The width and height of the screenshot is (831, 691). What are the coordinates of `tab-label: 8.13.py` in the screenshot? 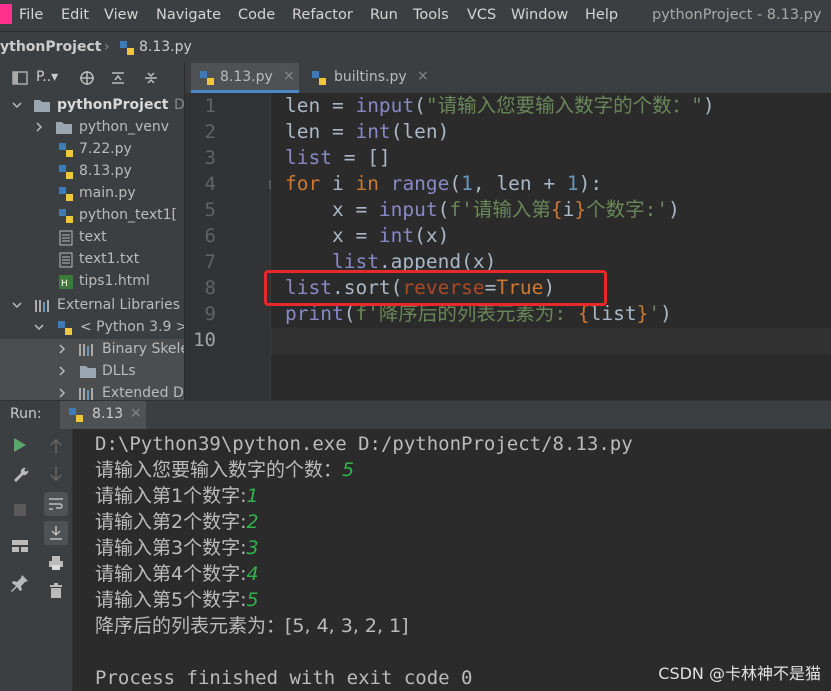 It's located at (246, 77).